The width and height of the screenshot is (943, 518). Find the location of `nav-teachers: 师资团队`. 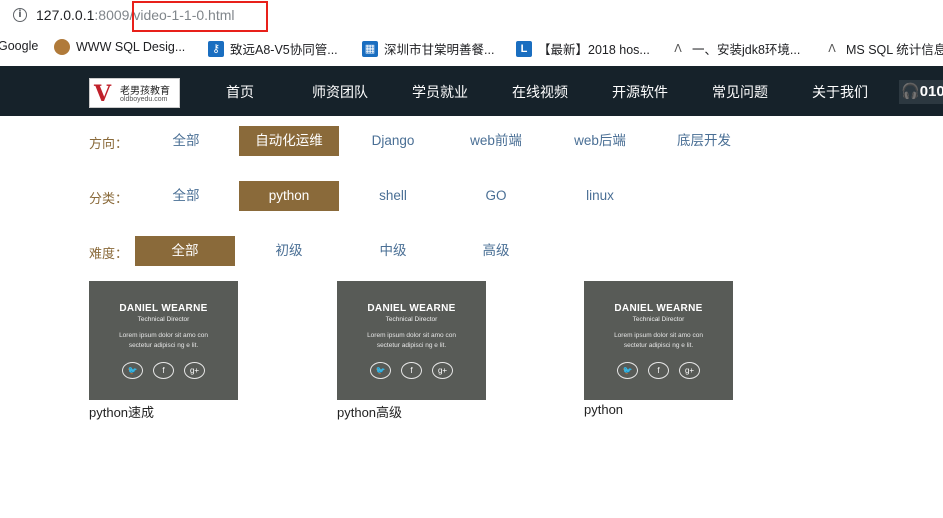

nav-teachers: 师资团队 is located at coordinates (340, 92).